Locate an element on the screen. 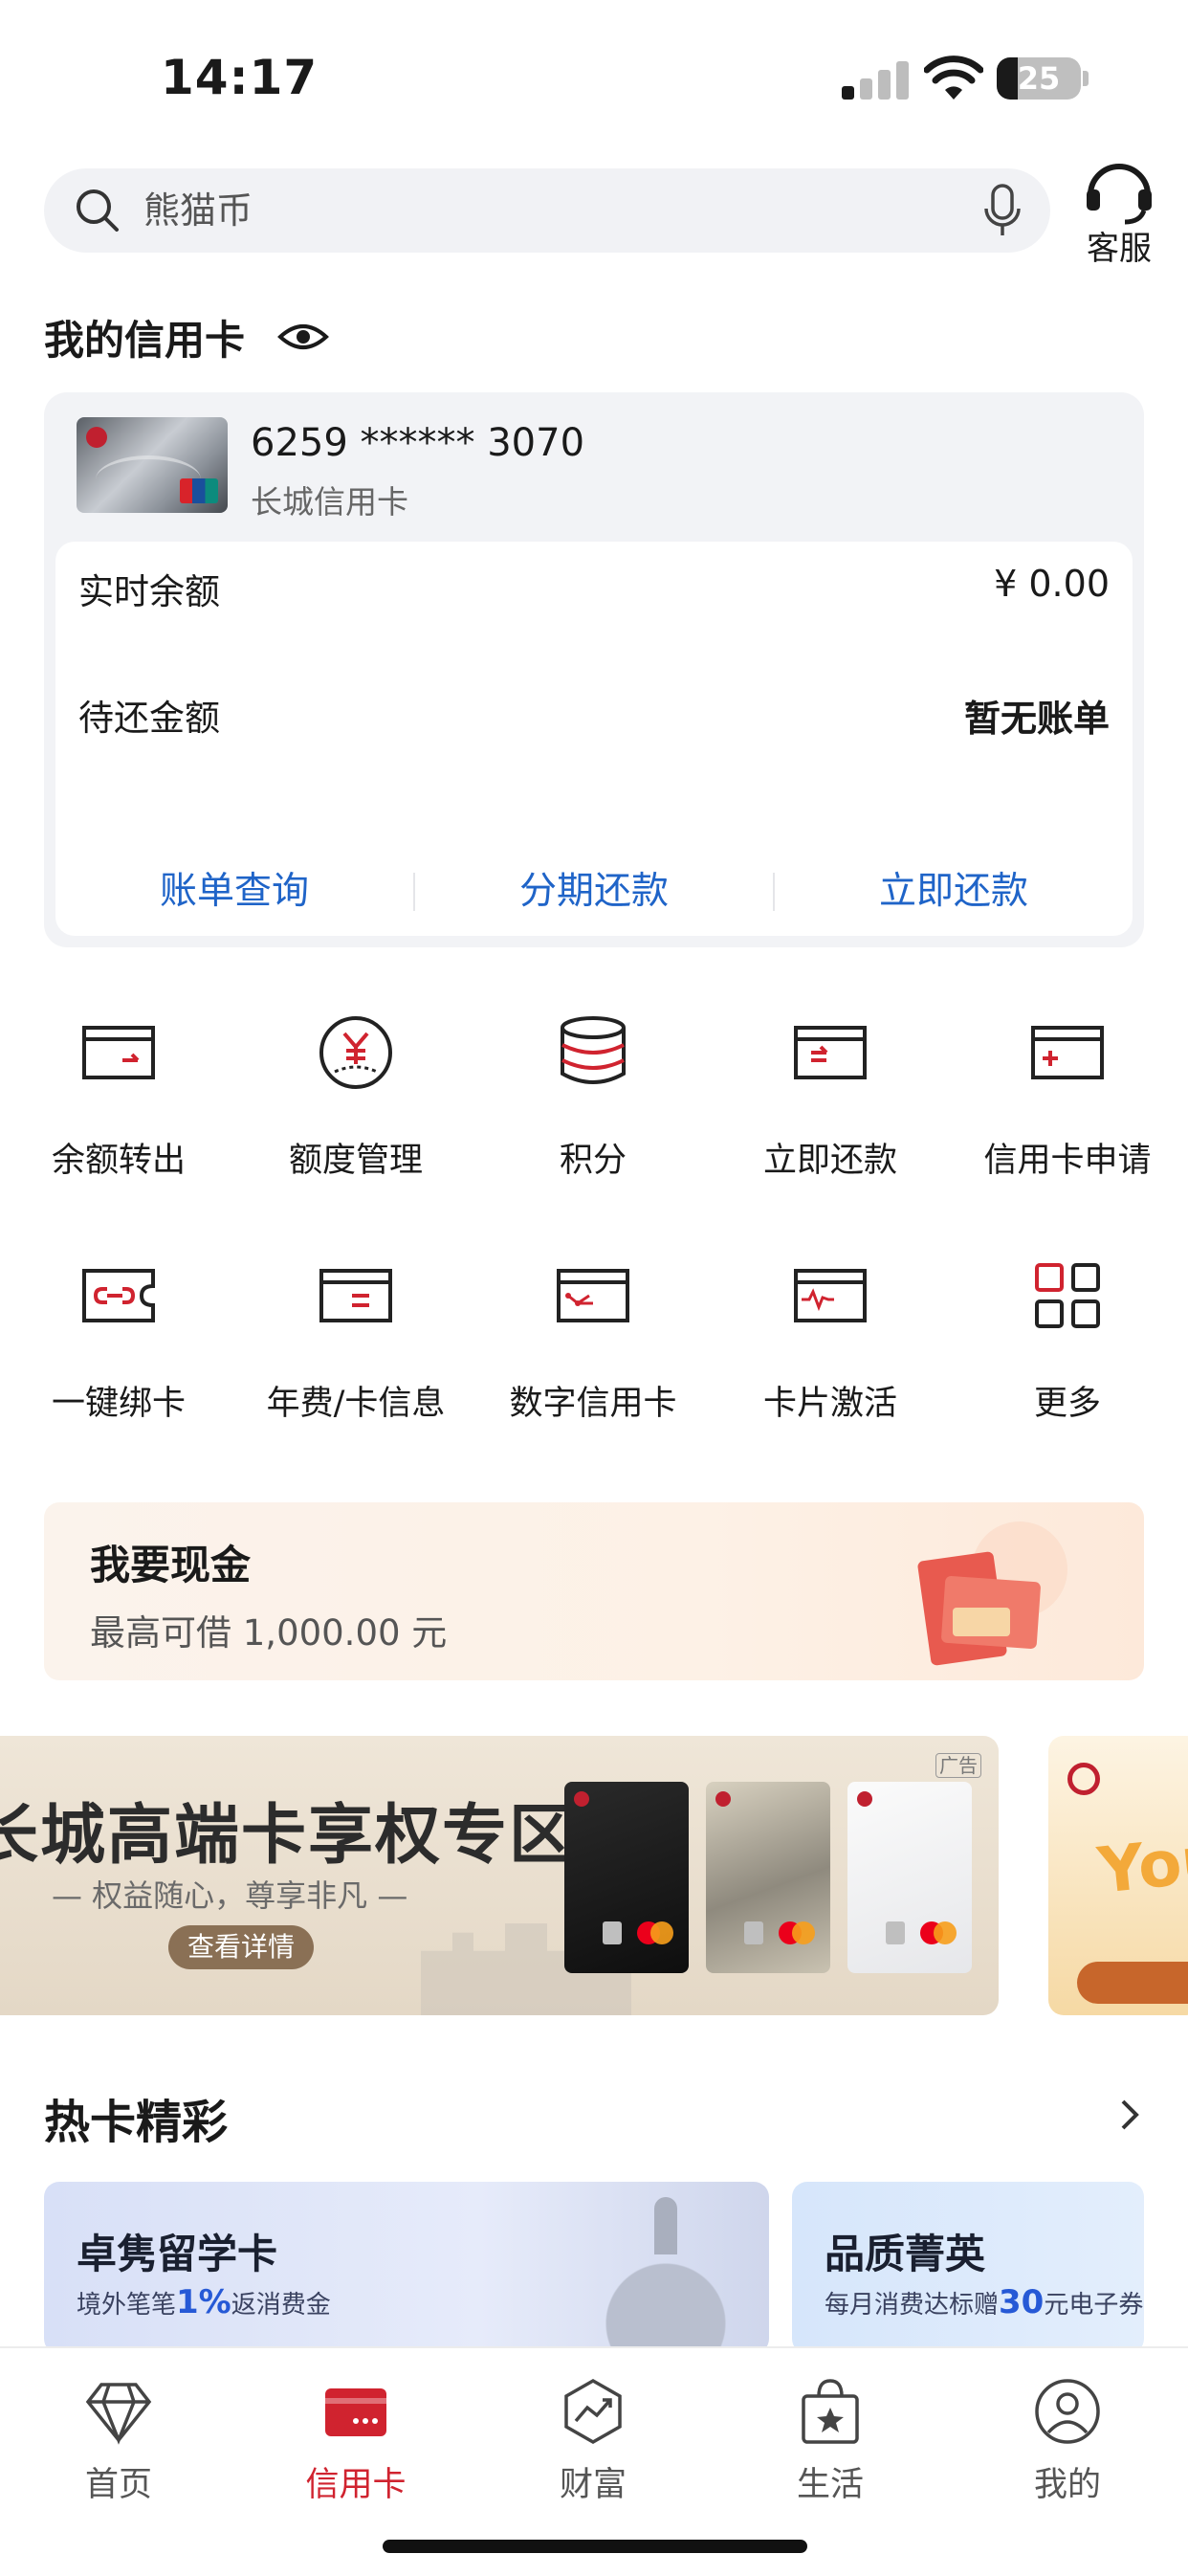 Image resolution: width=1188 pixels, height=2576 pixels. chevron-right-icon is located at coordinates (1129, 2115).